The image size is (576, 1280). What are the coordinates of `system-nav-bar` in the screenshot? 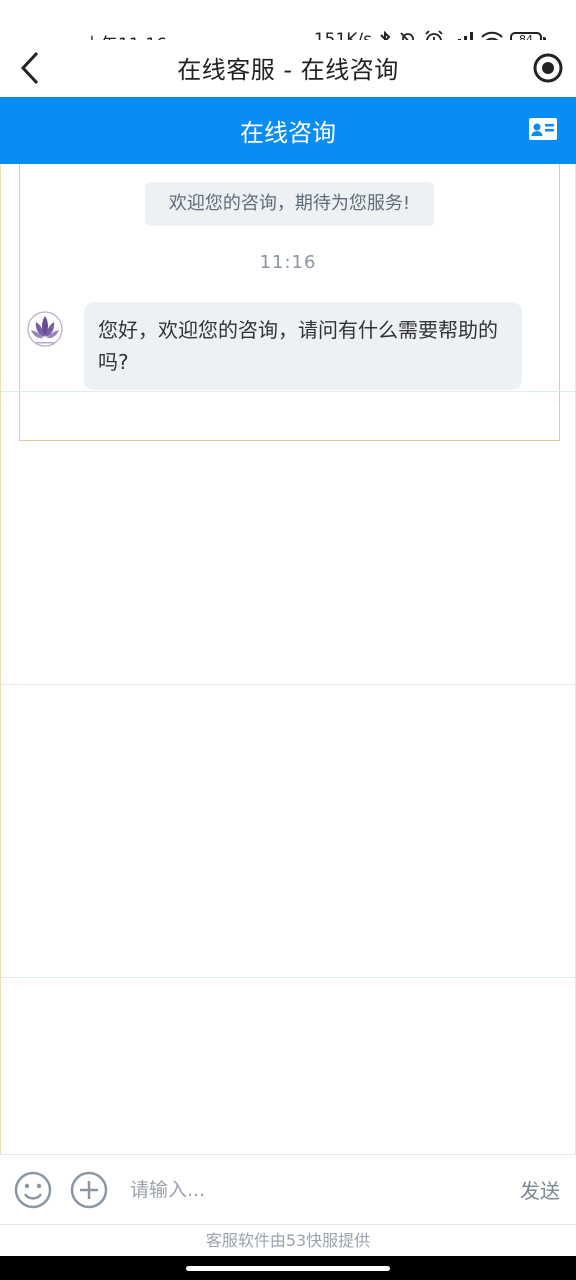 It's located at (288, 1268).